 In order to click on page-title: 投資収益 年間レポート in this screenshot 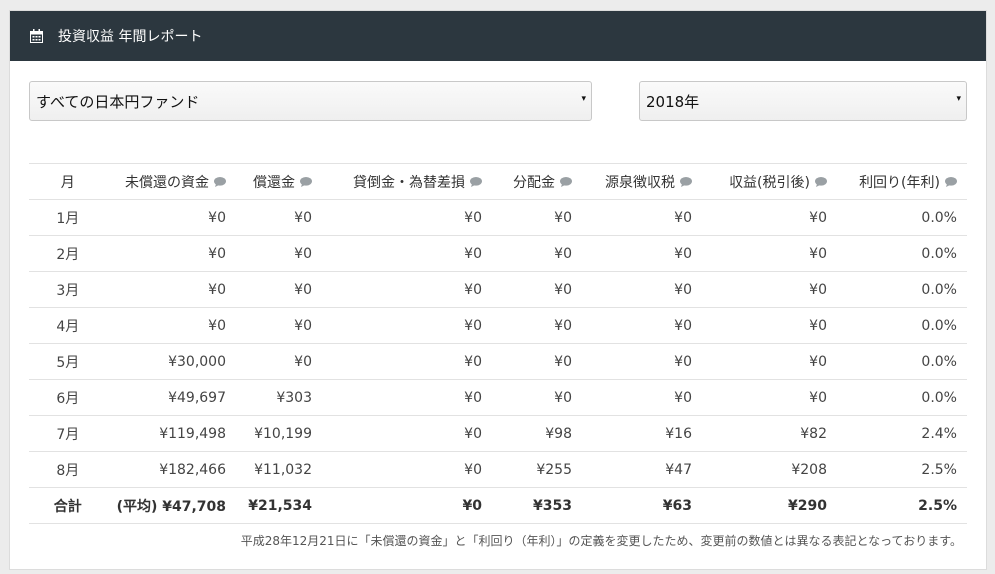, I will do `click(130, 37)`.